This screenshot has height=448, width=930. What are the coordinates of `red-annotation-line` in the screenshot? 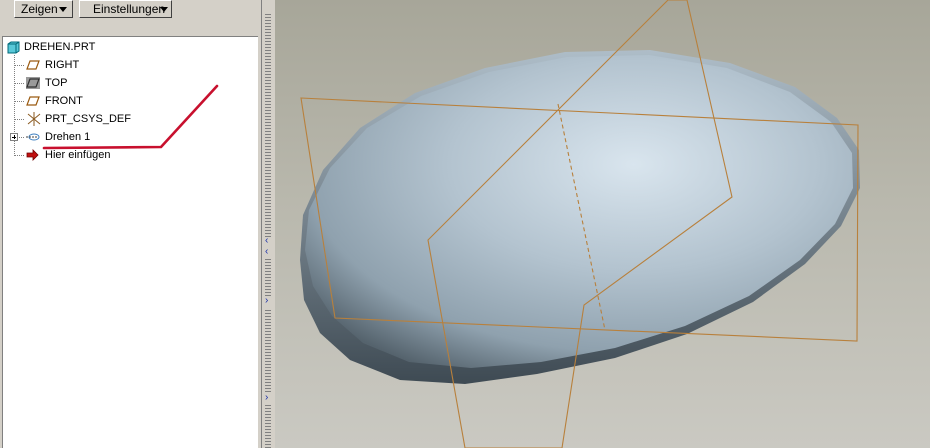 It's located at (130, 117).